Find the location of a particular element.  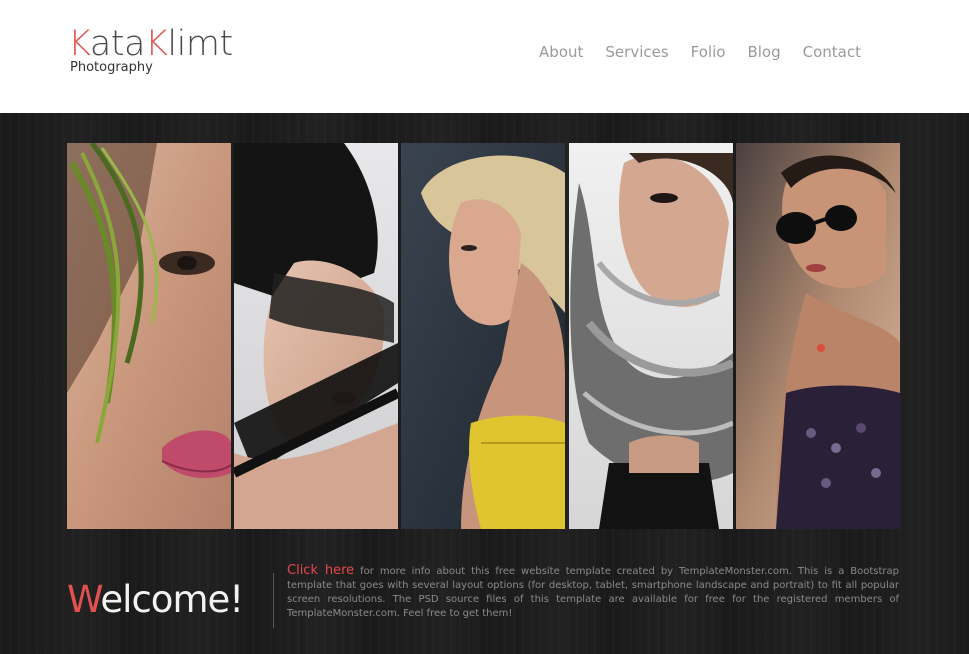

main-nav: About Services Folio Blog Contact is located at coordinates (700, 52).